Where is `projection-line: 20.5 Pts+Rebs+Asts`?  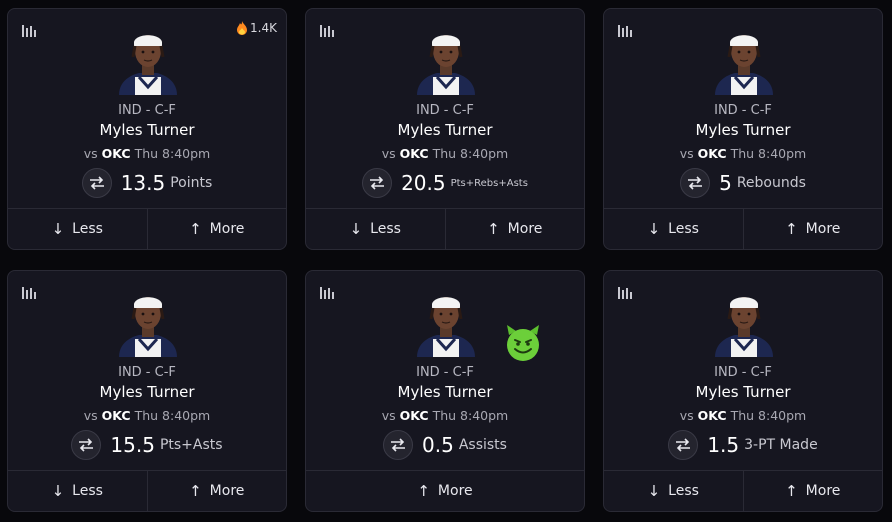 projection-line: 20.5 Pts+Rebs+Asts is located at coordinates (445, 183).